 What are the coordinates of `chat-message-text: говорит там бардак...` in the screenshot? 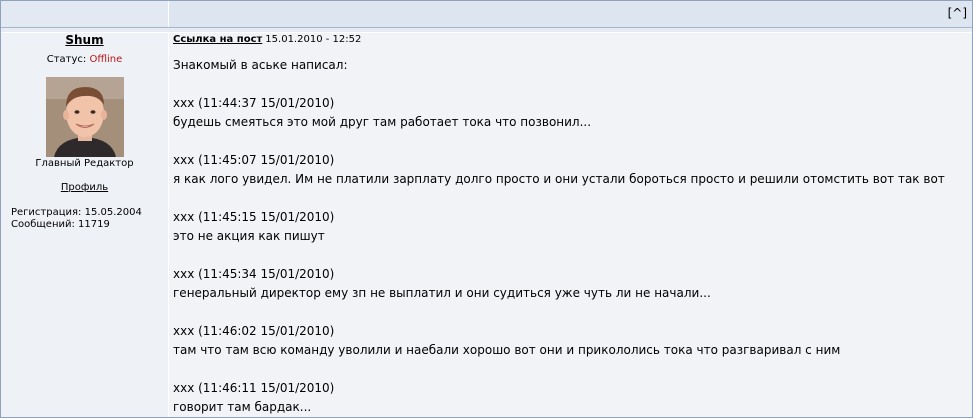 It's located at (242, 407).